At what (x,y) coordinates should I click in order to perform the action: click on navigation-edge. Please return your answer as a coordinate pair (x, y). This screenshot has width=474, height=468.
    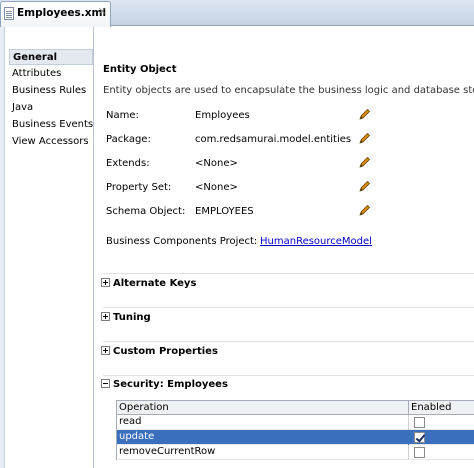
    Looking at the image, I should click on (2, 247).